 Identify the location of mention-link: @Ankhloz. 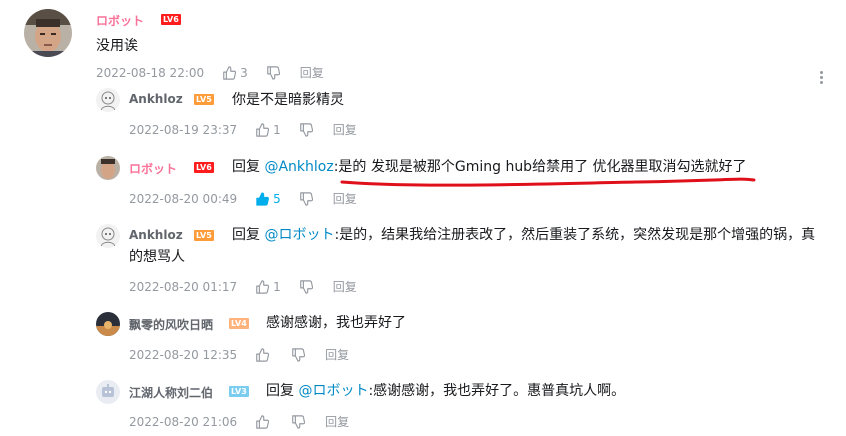
(298, 167).